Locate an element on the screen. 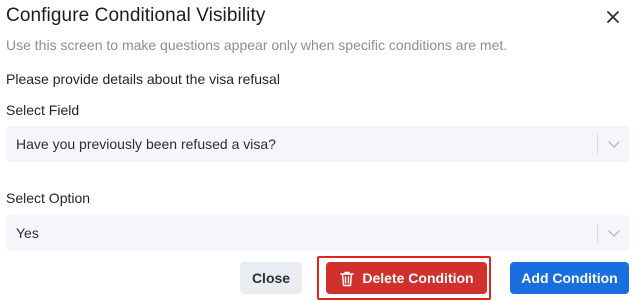 This screenshot has height=301, width=639. select-option-label: Select Option is located at coordinates (48, 198).